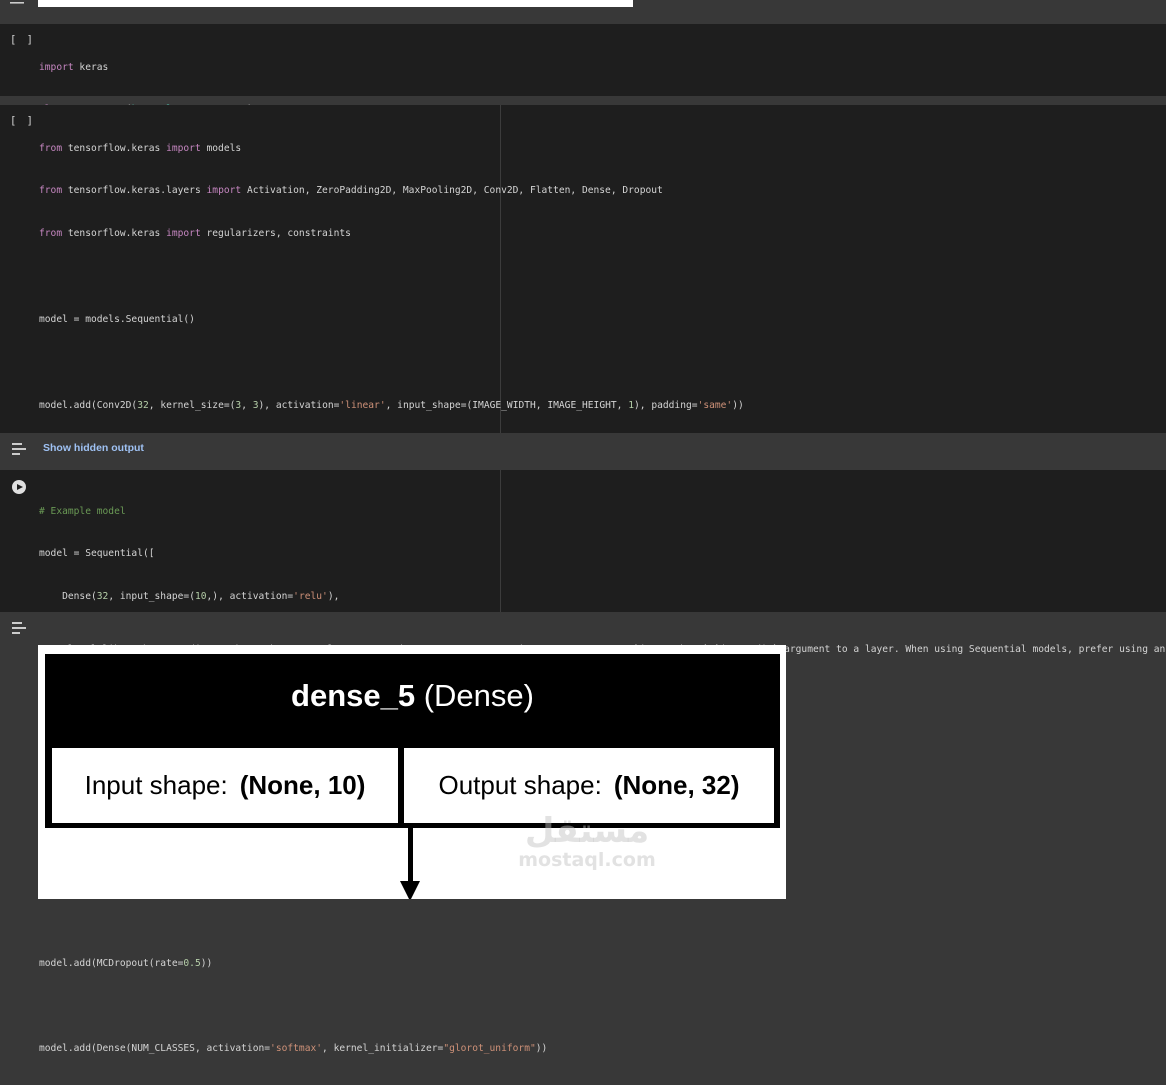  What do you see at coordinates (520, 785) in the screenshot?
I see `output-shape-label: Output shape:` at bounding box center [520, 785].